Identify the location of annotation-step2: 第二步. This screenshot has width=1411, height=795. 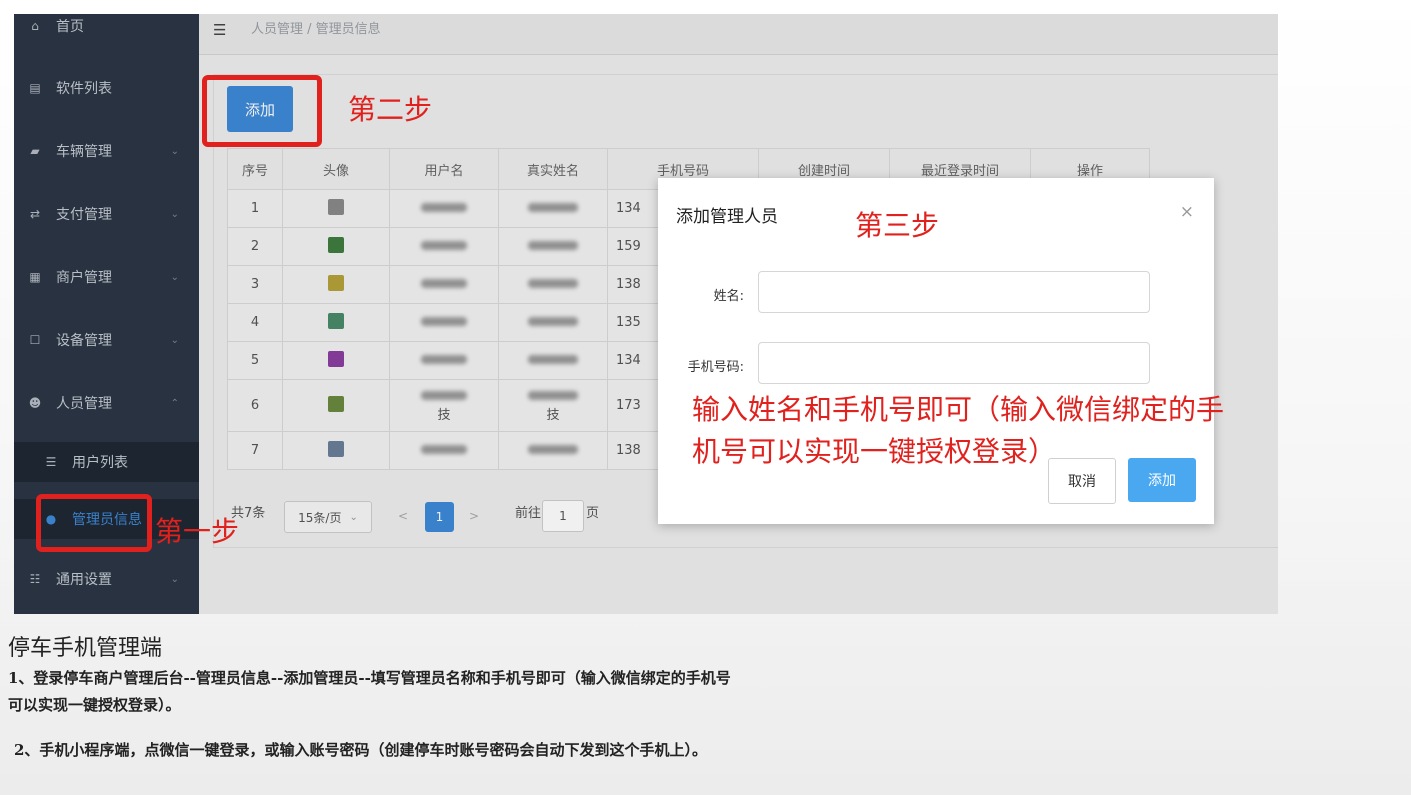
(390, 109).